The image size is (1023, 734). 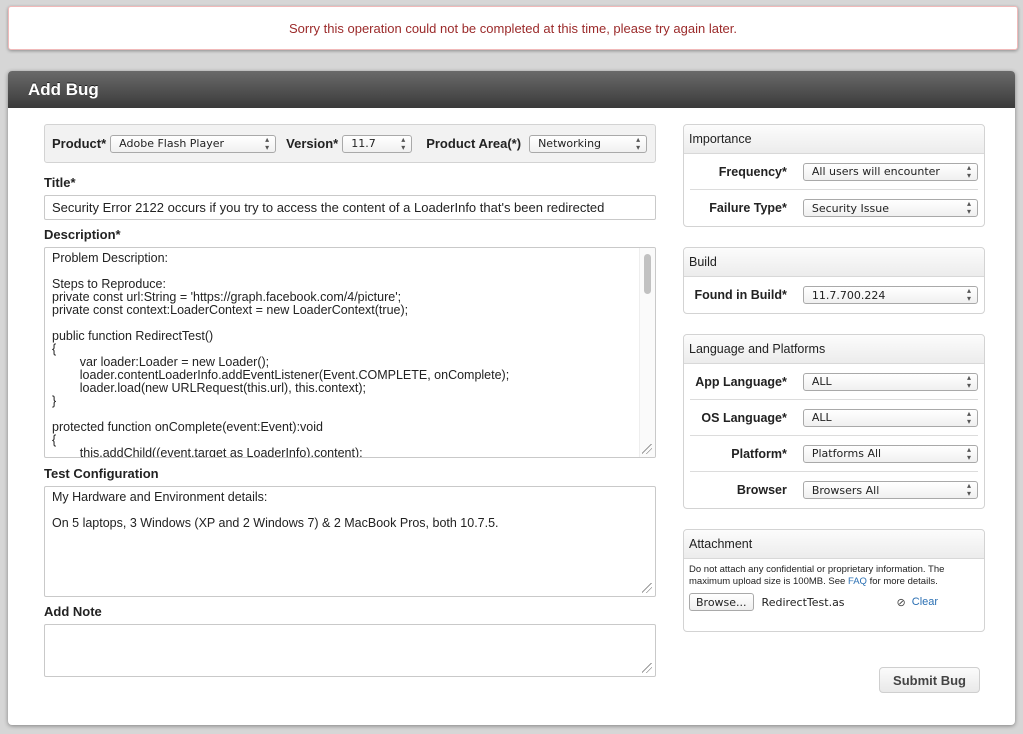 I want to click on os-language-label: OS Language*, so click(x=744, y=417).